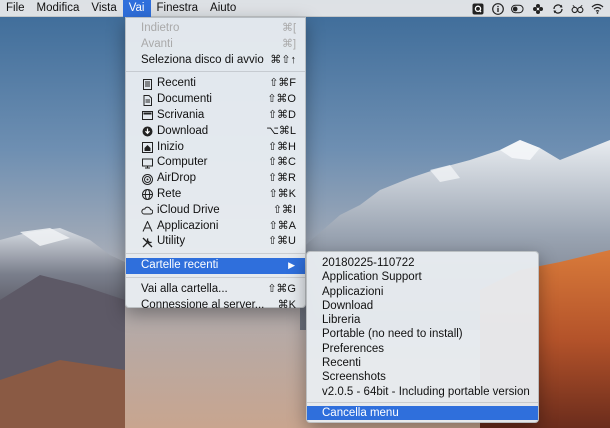 Image resolution: width=610 pixels, height=428 pixels. What do you see at coordinates (422, 363) in the screenshot?
I see `recent-folder-item: Recenti` at bounding box center [422, 363].